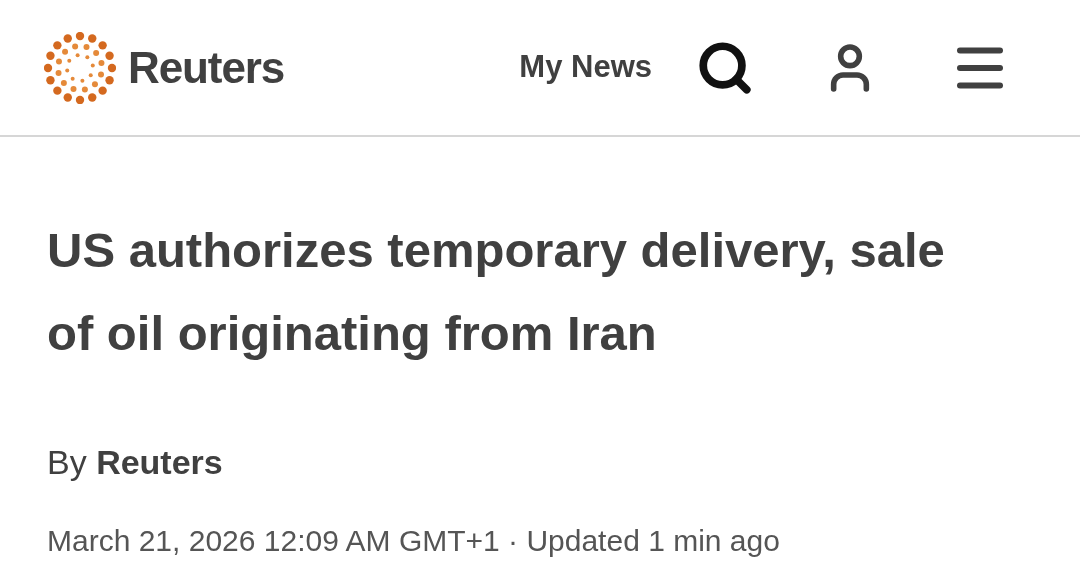  What do you see at coordinates (206, 67) in the screenshot?
I see `brand-name: Reuters` at bounding box center [206, 67].